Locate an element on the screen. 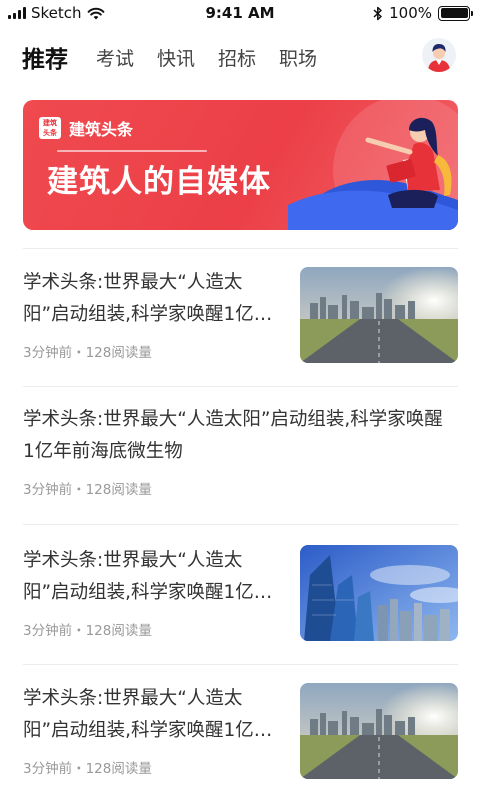 Image resolution: width=480 pixels, height=800 pixels. banner-illustration is located at coordinates (373, 165).